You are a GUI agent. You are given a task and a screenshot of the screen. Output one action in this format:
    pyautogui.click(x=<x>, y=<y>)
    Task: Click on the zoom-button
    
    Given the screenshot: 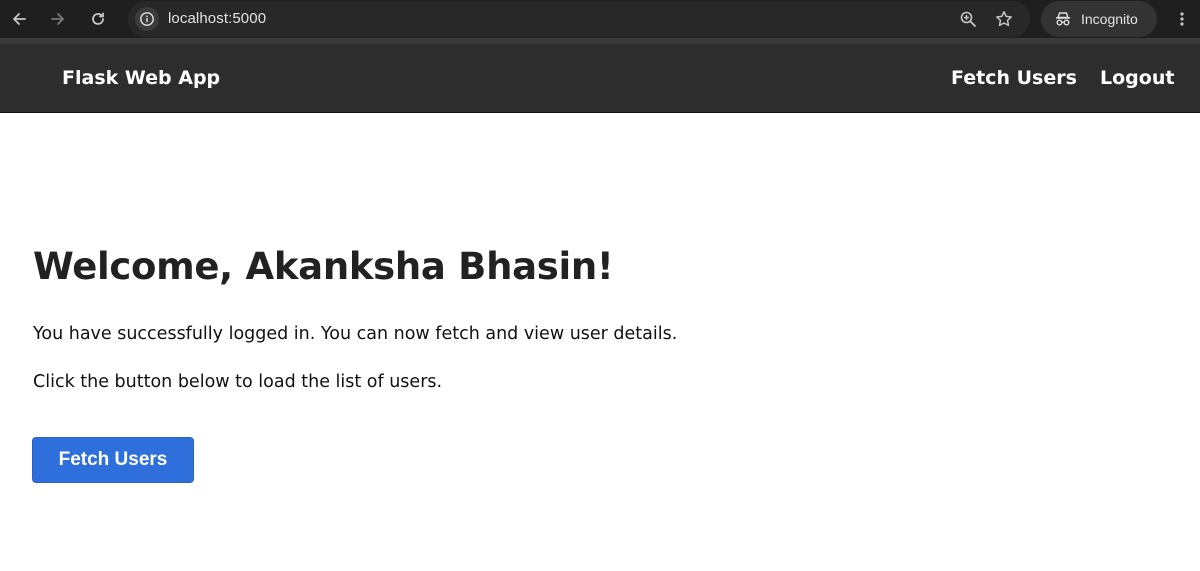 What is the action you would take?
    pyautogui.click(x=968, y=19)
    